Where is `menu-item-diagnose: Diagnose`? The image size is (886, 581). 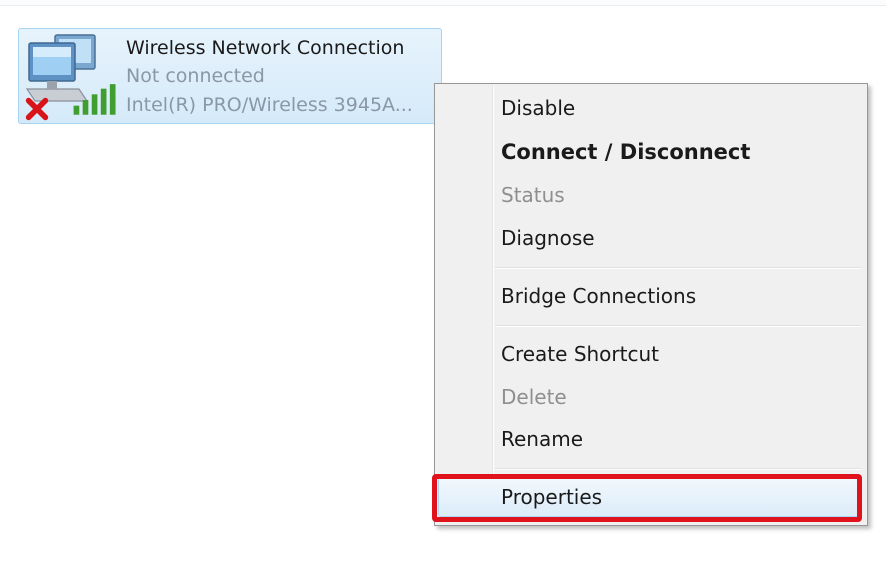 menu-item-diagnose: Diagnose is located at coordinates (548, 238).